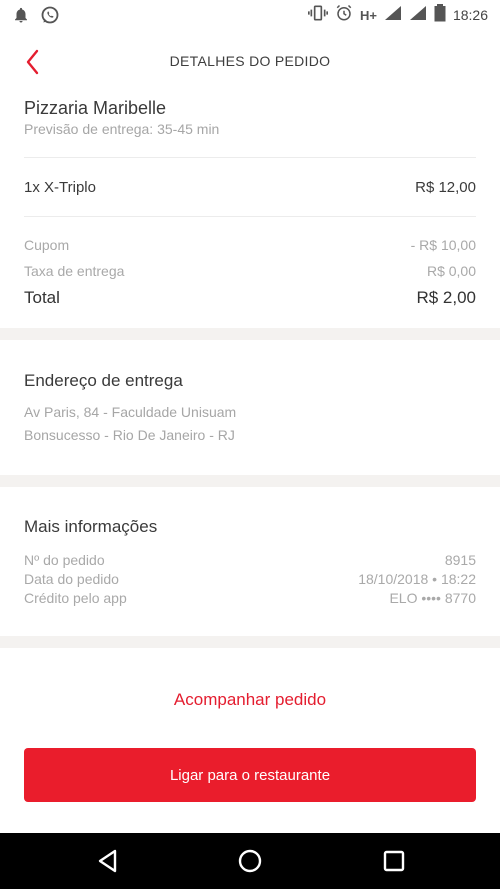 This screenshot has height=889, width=500. Describe the element at coordinates (129, 435) in the screenshot. I see `address-line-2: Bonsucesso - Rio De Janeiro - RJ` at that location.